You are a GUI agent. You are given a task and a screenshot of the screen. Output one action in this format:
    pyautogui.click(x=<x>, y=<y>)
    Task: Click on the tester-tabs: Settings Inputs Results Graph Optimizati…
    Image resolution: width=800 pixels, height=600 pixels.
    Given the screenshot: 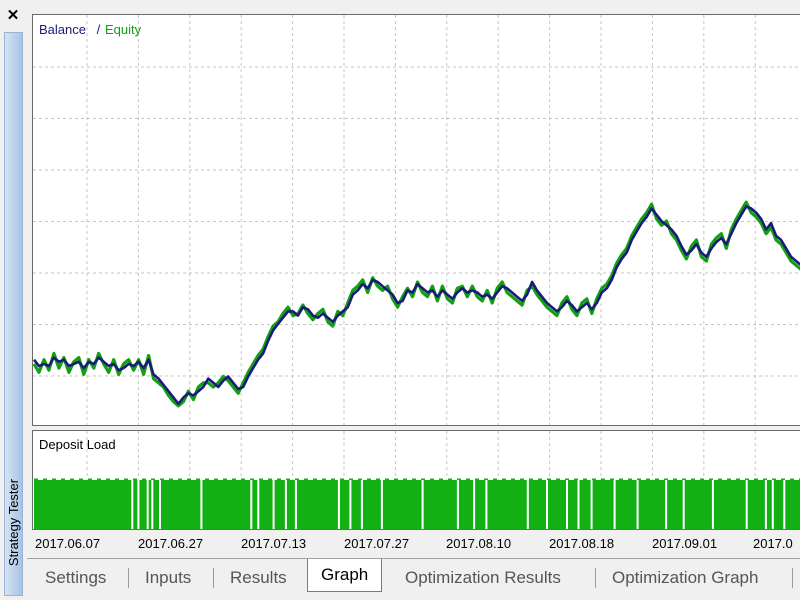 What is the action you would take?
    pyautogui.click(x=413, y=579)
    